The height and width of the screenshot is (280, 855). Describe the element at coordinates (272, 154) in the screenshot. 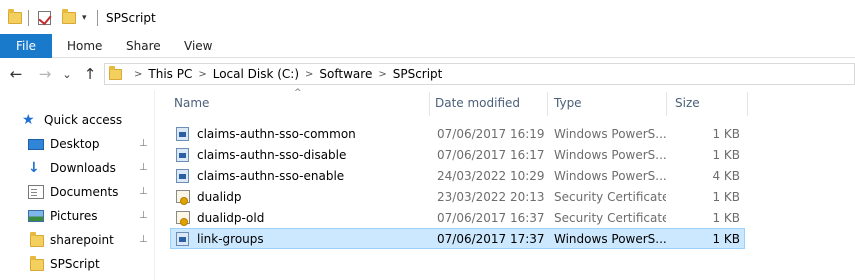

I see `file-name: claims-authn-sso-disable` at that location.